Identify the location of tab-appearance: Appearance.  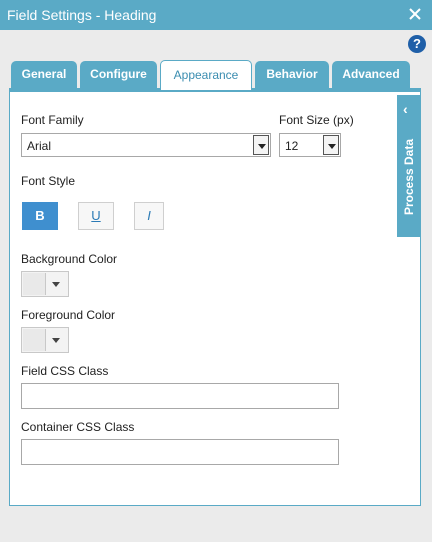
(206, 75).